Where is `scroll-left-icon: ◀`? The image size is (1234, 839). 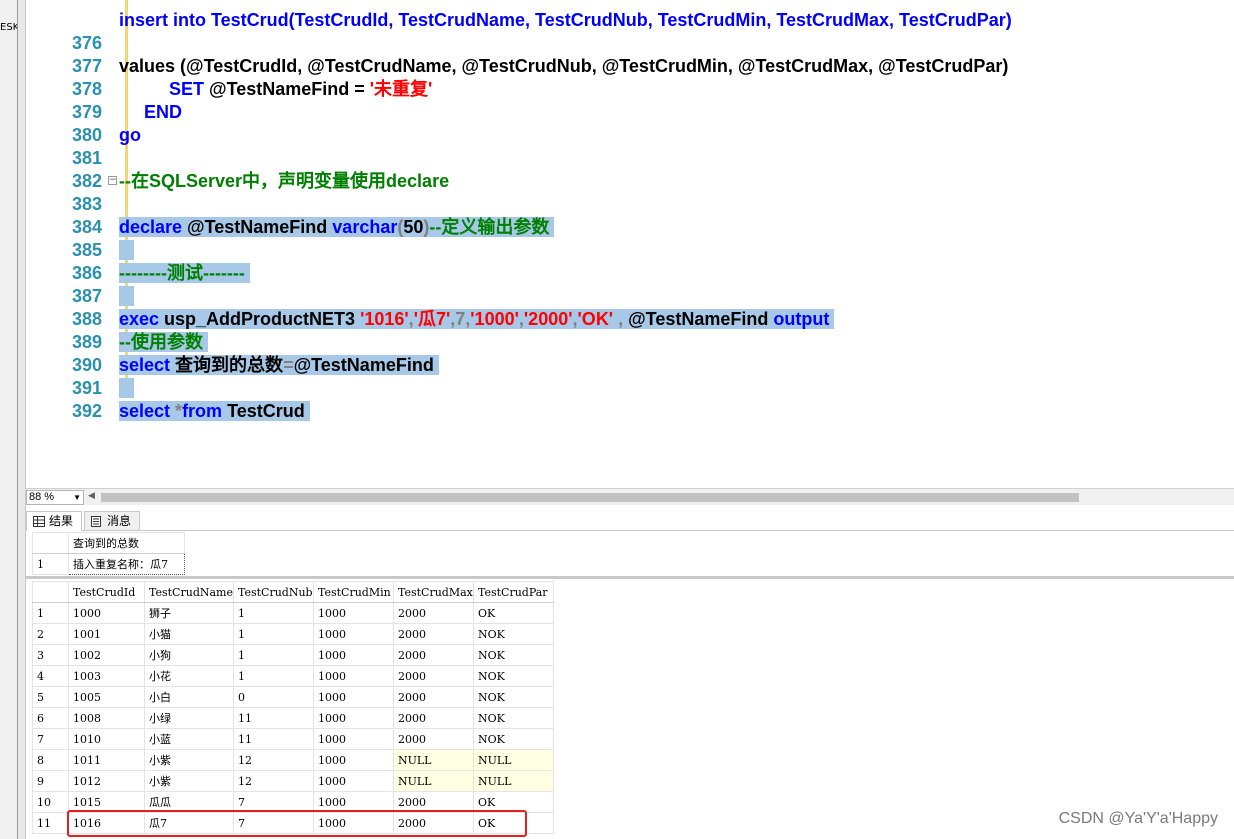
scroll-left-icon: ◀ is located at coordinates (91, 496).